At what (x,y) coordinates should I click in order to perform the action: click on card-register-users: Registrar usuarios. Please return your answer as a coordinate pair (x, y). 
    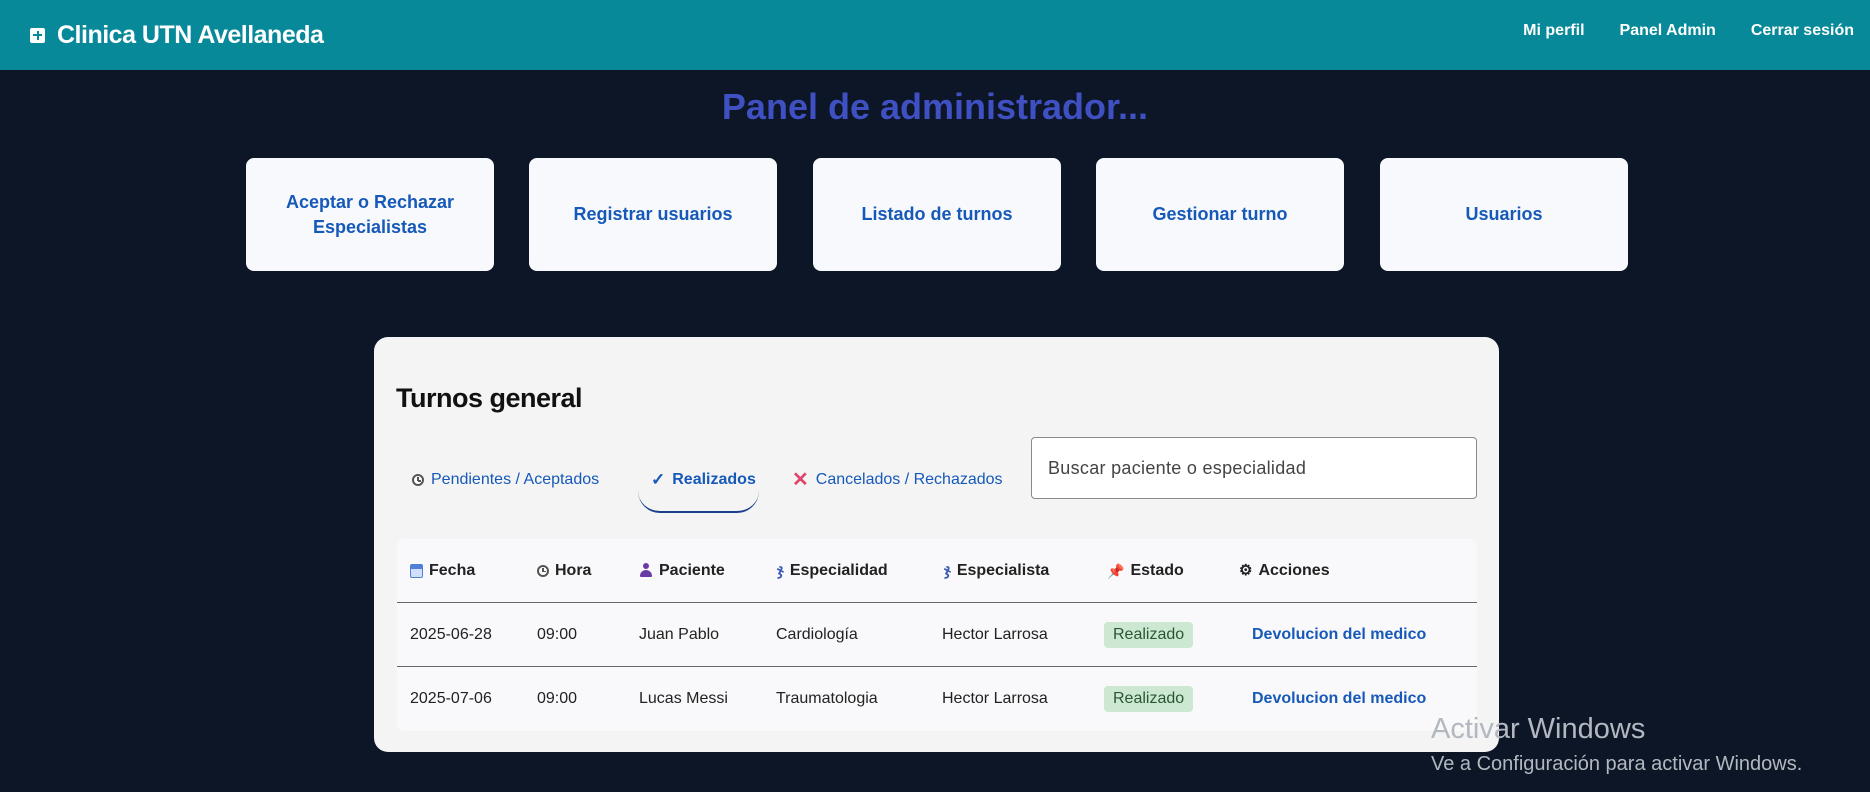
    Looking at the image, I should click on (653, 214).